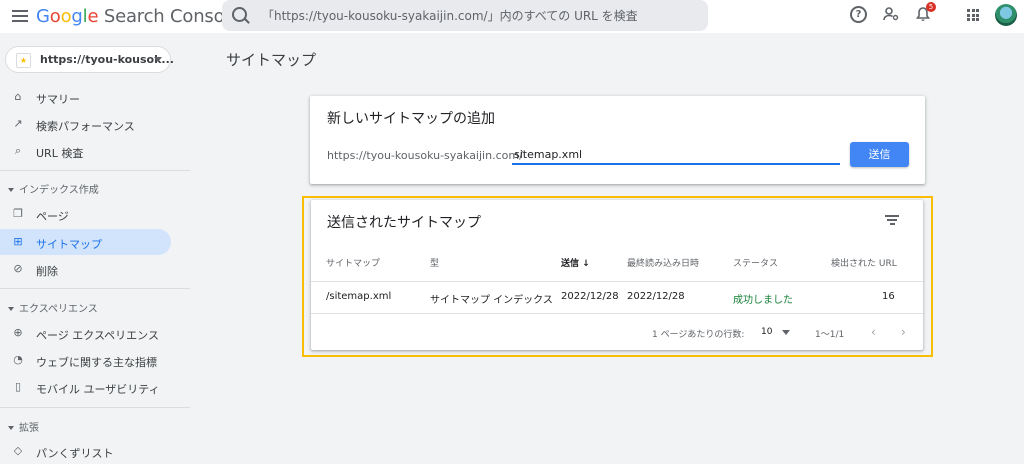  I want to click on menu-icon, so click(20, 16).